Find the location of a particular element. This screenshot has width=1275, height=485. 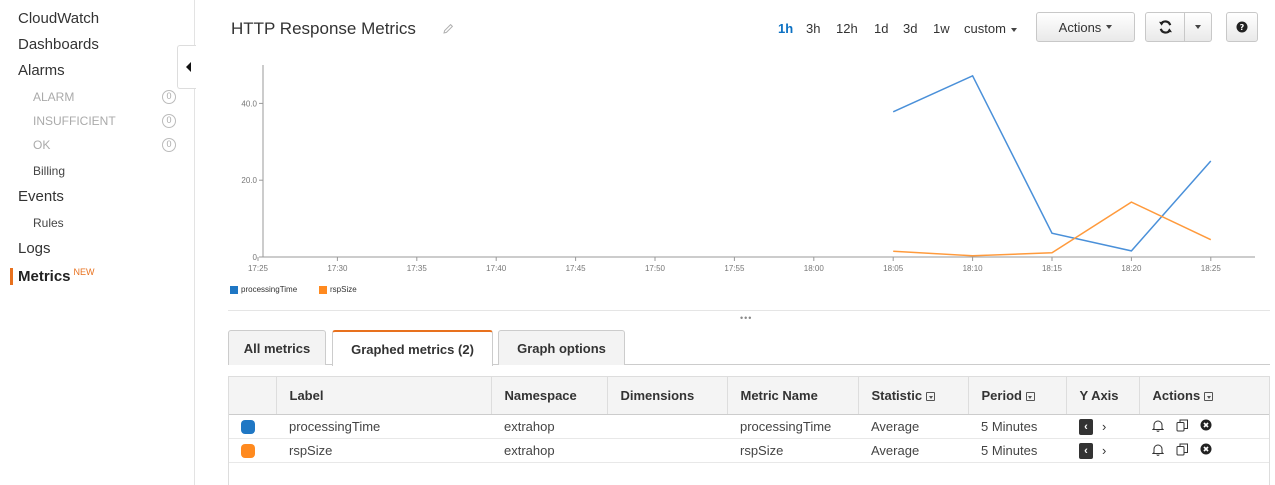

y-tick-label: 40.0 is located at coordinates (249, 103).